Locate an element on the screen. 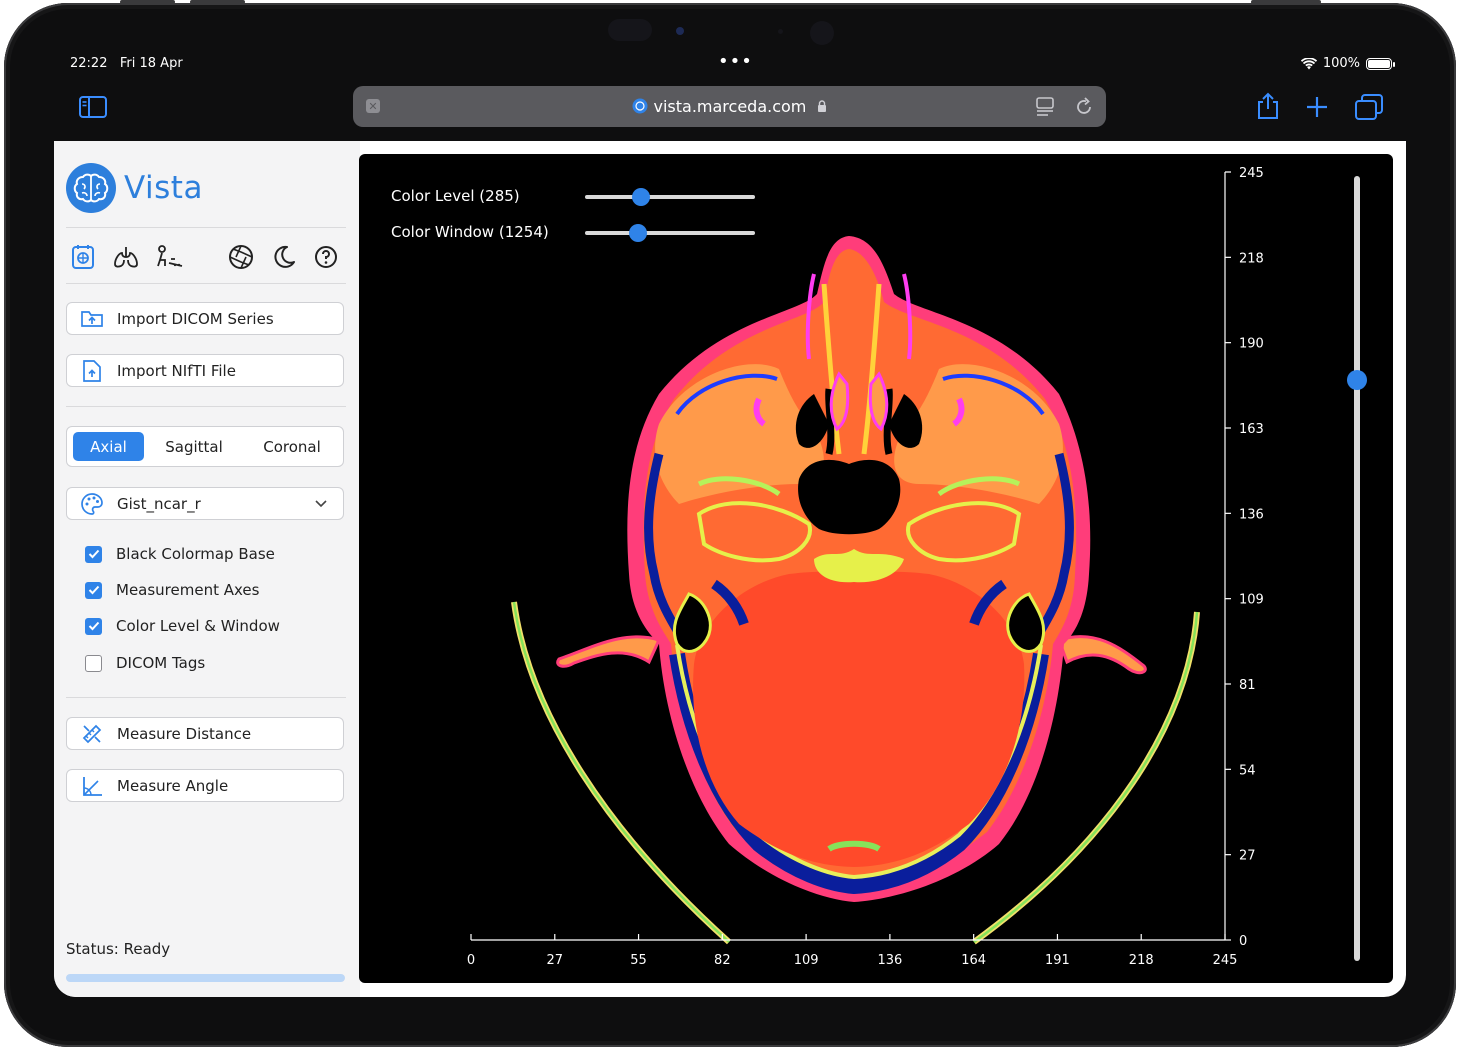 This screenshot has width=1460, height=1051. y-tick-label: 218 is located at coordinates (1251, 258).